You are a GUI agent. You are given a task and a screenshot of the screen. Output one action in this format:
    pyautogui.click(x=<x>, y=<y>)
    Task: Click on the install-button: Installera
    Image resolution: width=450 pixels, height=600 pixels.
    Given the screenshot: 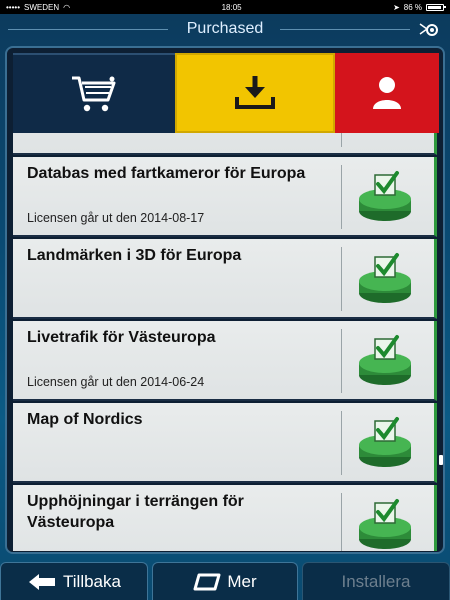 What is the action you would take?
    pyautogui.click(x=376, y=581)
    